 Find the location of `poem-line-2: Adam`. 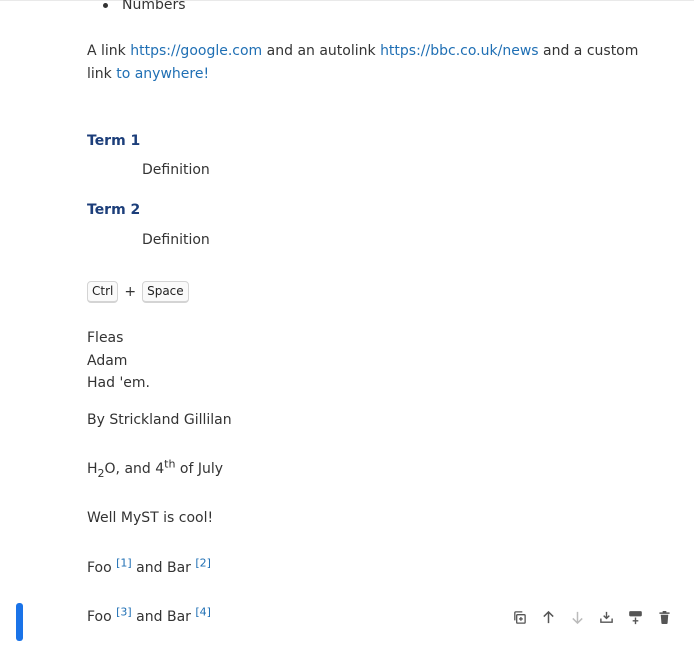

poem-line-2: Adam is located at coordinates (107, 361).